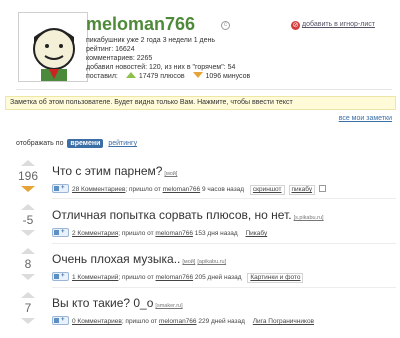  Describe the element at coordinates (85, 143) in the screenshot. I see `sort-by-time-button: времени` at that location.